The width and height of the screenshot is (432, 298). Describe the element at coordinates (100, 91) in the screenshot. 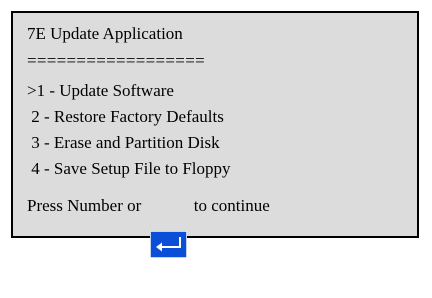

I see `menu-item-update-software: >1 - Update Software` at that location.